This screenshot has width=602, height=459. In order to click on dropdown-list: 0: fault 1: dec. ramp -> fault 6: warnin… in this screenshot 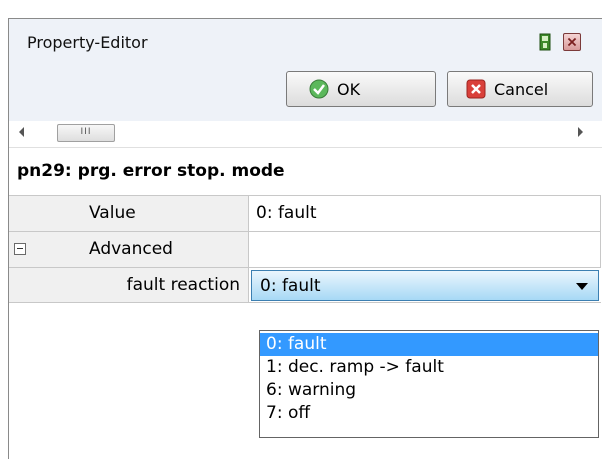, I will do `click(429, 384)`.